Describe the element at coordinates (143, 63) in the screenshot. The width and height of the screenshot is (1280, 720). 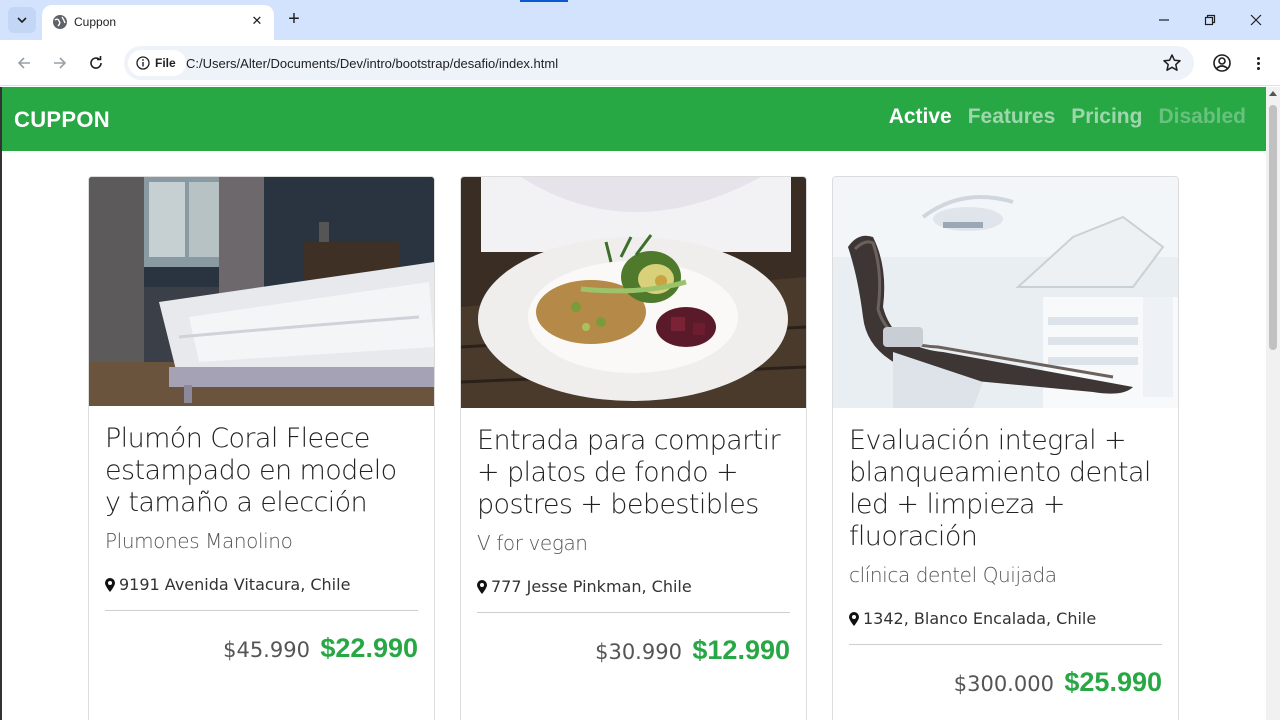
I see `info-icon` at that location.